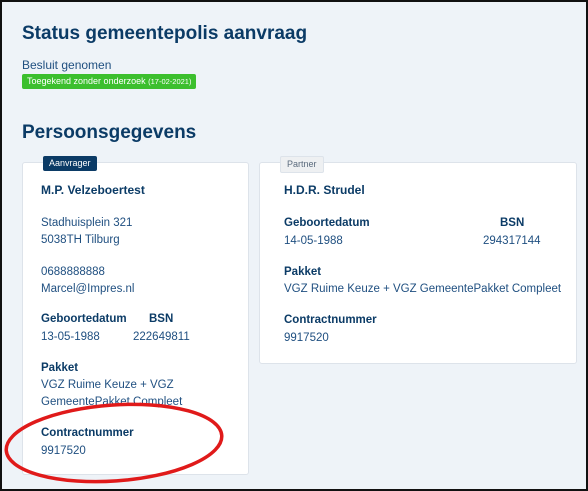  I want to click on status-text: Besluit genomen, so click(67, 65).